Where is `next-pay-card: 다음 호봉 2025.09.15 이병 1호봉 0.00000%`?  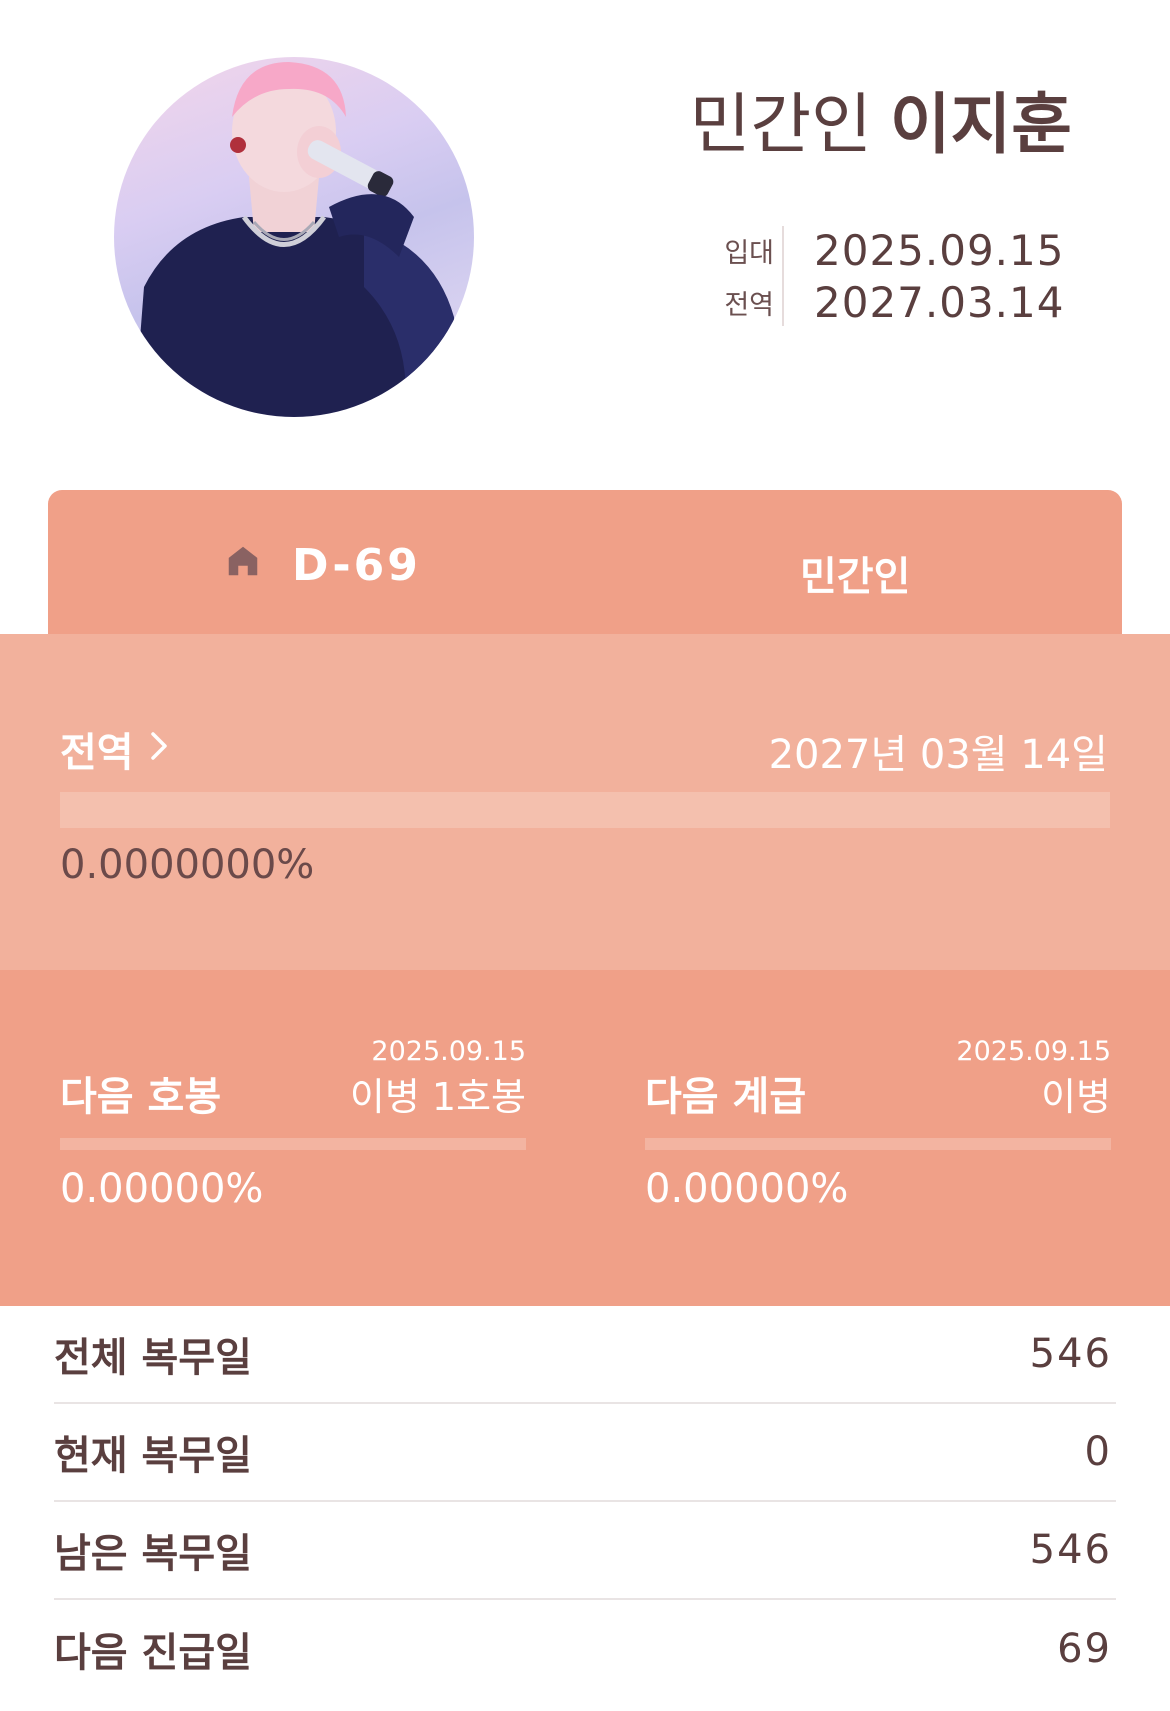
next-pay-card: 다음 호봉 2025.09.15 이병 1호봉 0.00000% is located at coordinates (293, 1138).